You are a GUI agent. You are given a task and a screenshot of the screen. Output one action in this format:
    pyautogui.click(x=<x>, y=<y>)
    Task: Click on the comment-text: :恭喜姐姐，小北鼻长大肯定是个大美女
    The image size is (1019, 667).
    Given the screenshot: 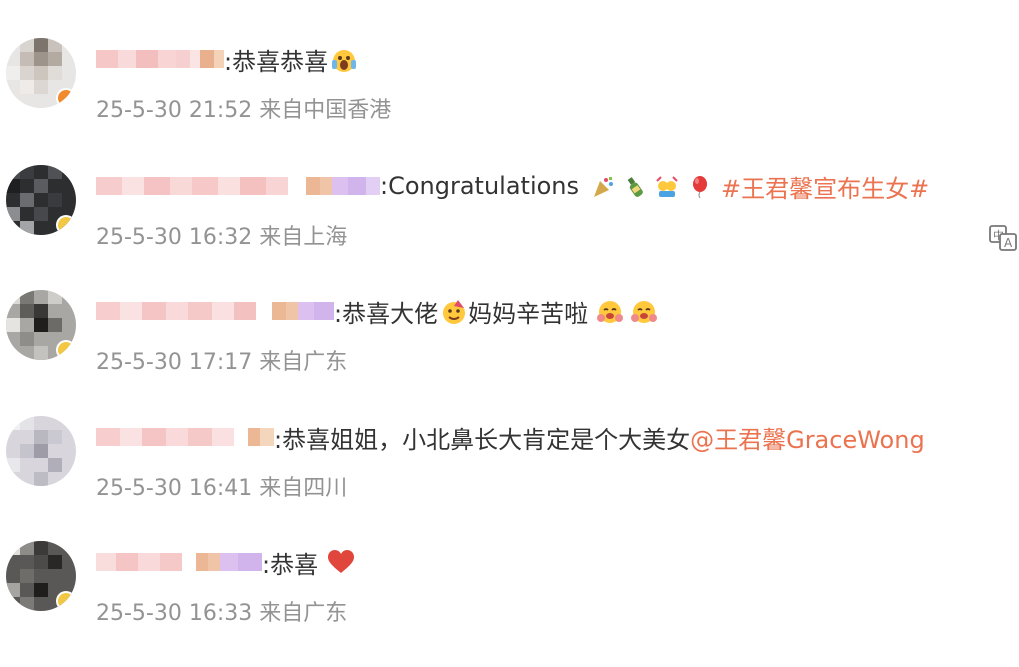 What is the action you would take?
    pyautogui.click(x=482, y=439)
    